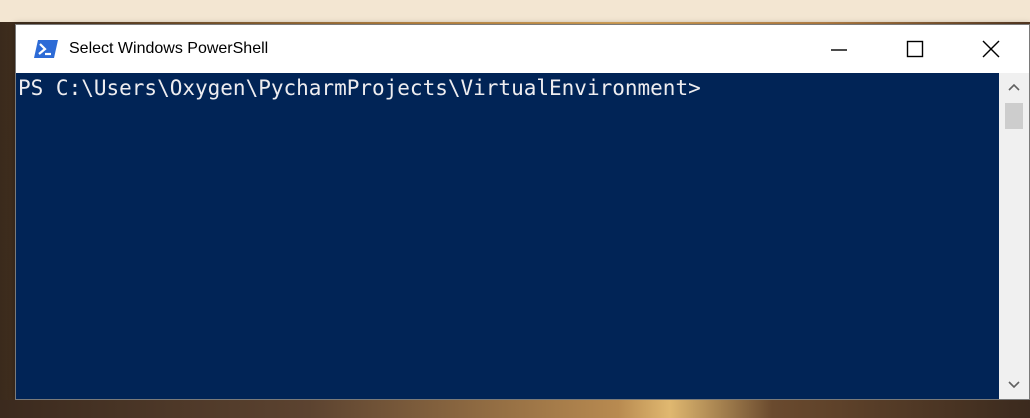 This screenshot has width=1030, height=418. I want to click on minimize-icon, so click(839, 50).